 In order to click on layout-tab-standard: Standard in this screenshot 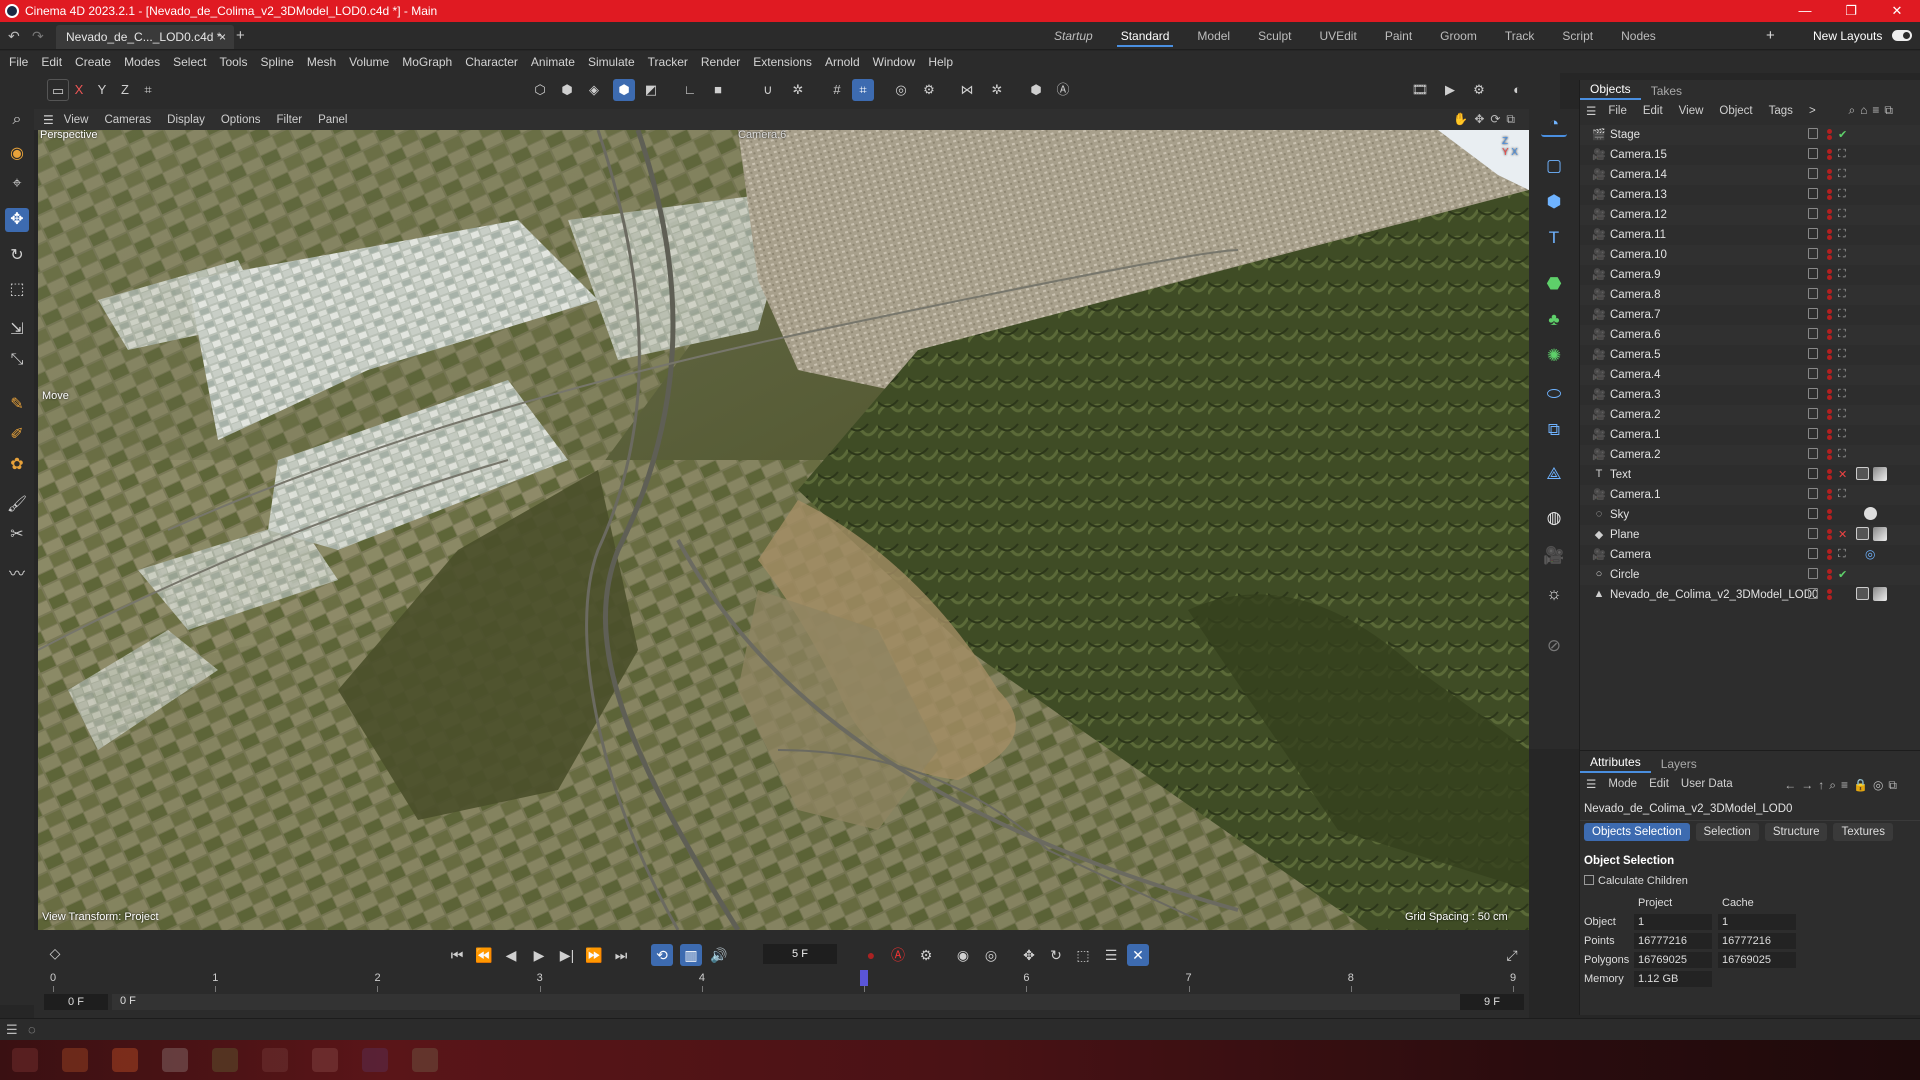, I will do `click(1145, 36)`.